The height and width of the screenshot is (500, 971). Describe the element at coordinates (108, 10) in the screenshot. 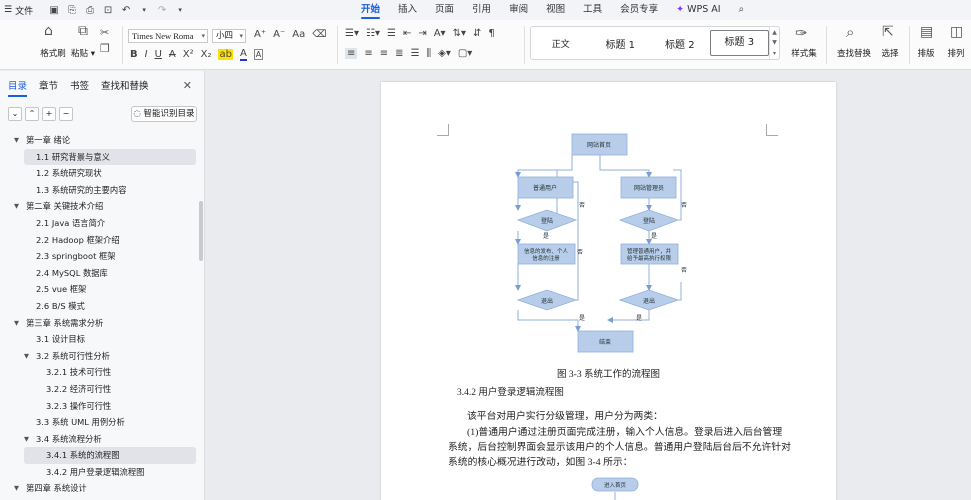

I see `preview-icon: ⊡` at that location.